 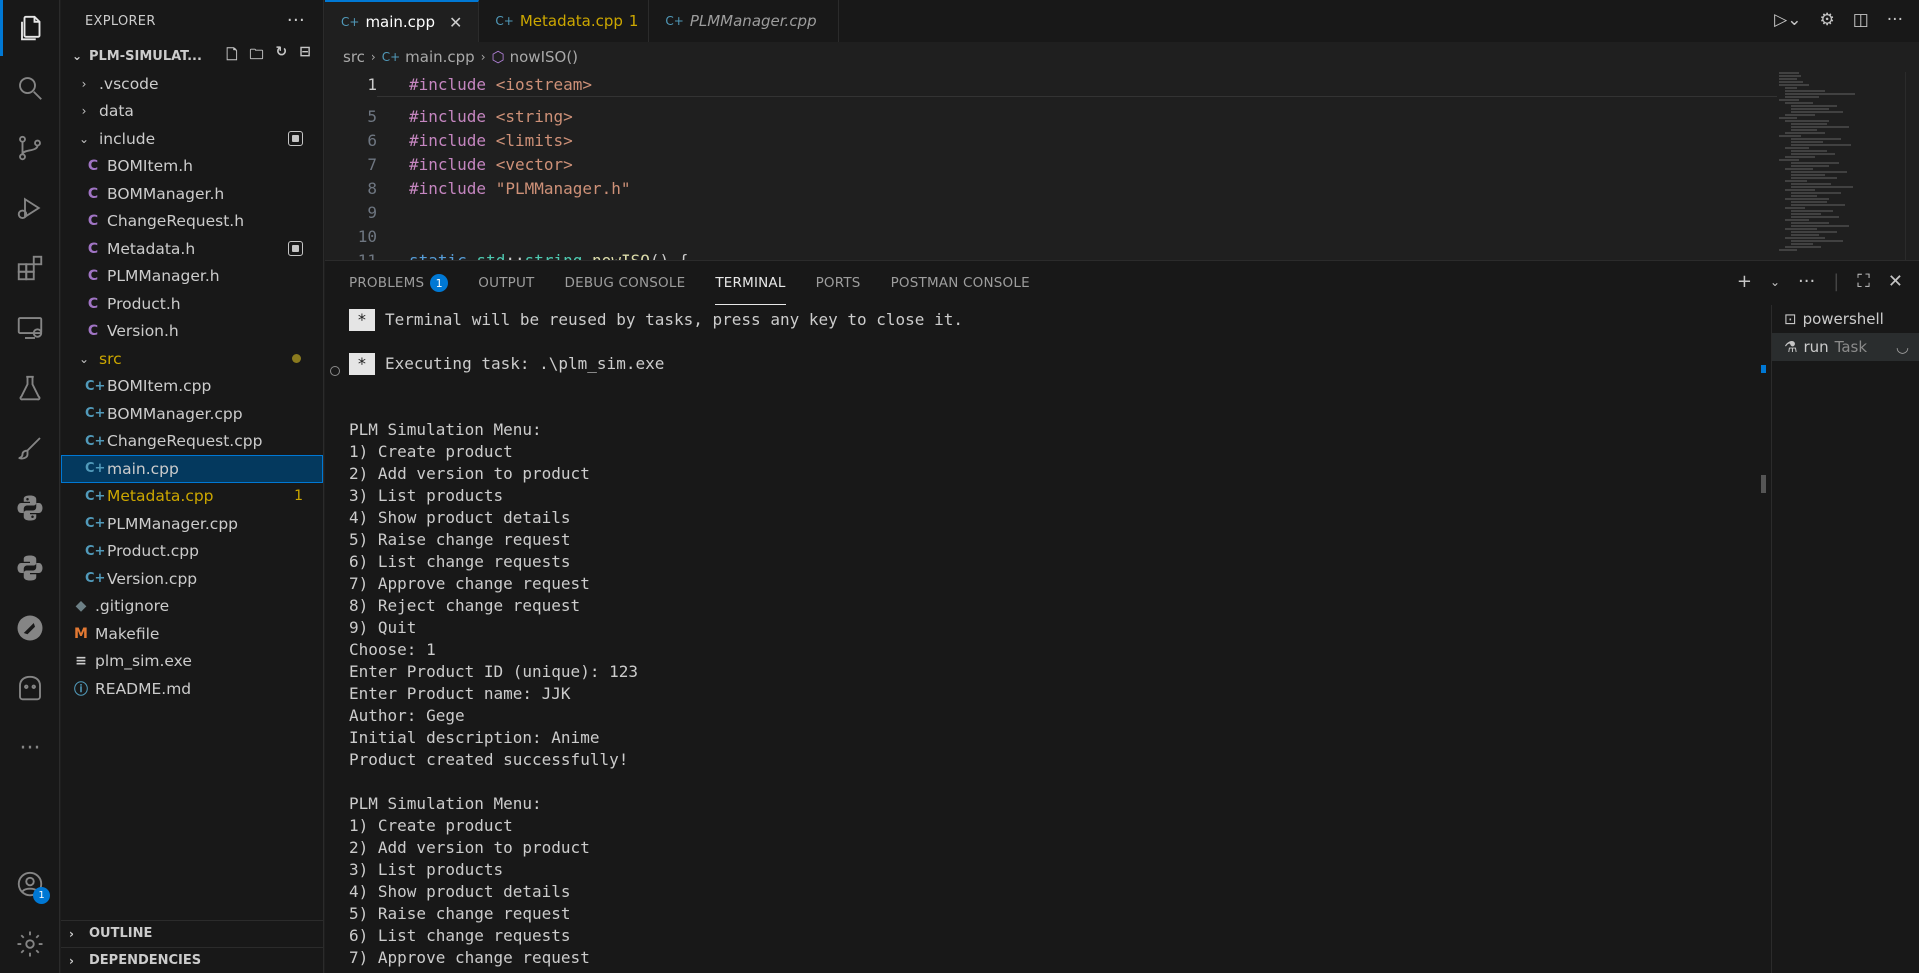 I want to click on tab-debug-console: DEBUG CONSOLE, so click(x=625, y=283).